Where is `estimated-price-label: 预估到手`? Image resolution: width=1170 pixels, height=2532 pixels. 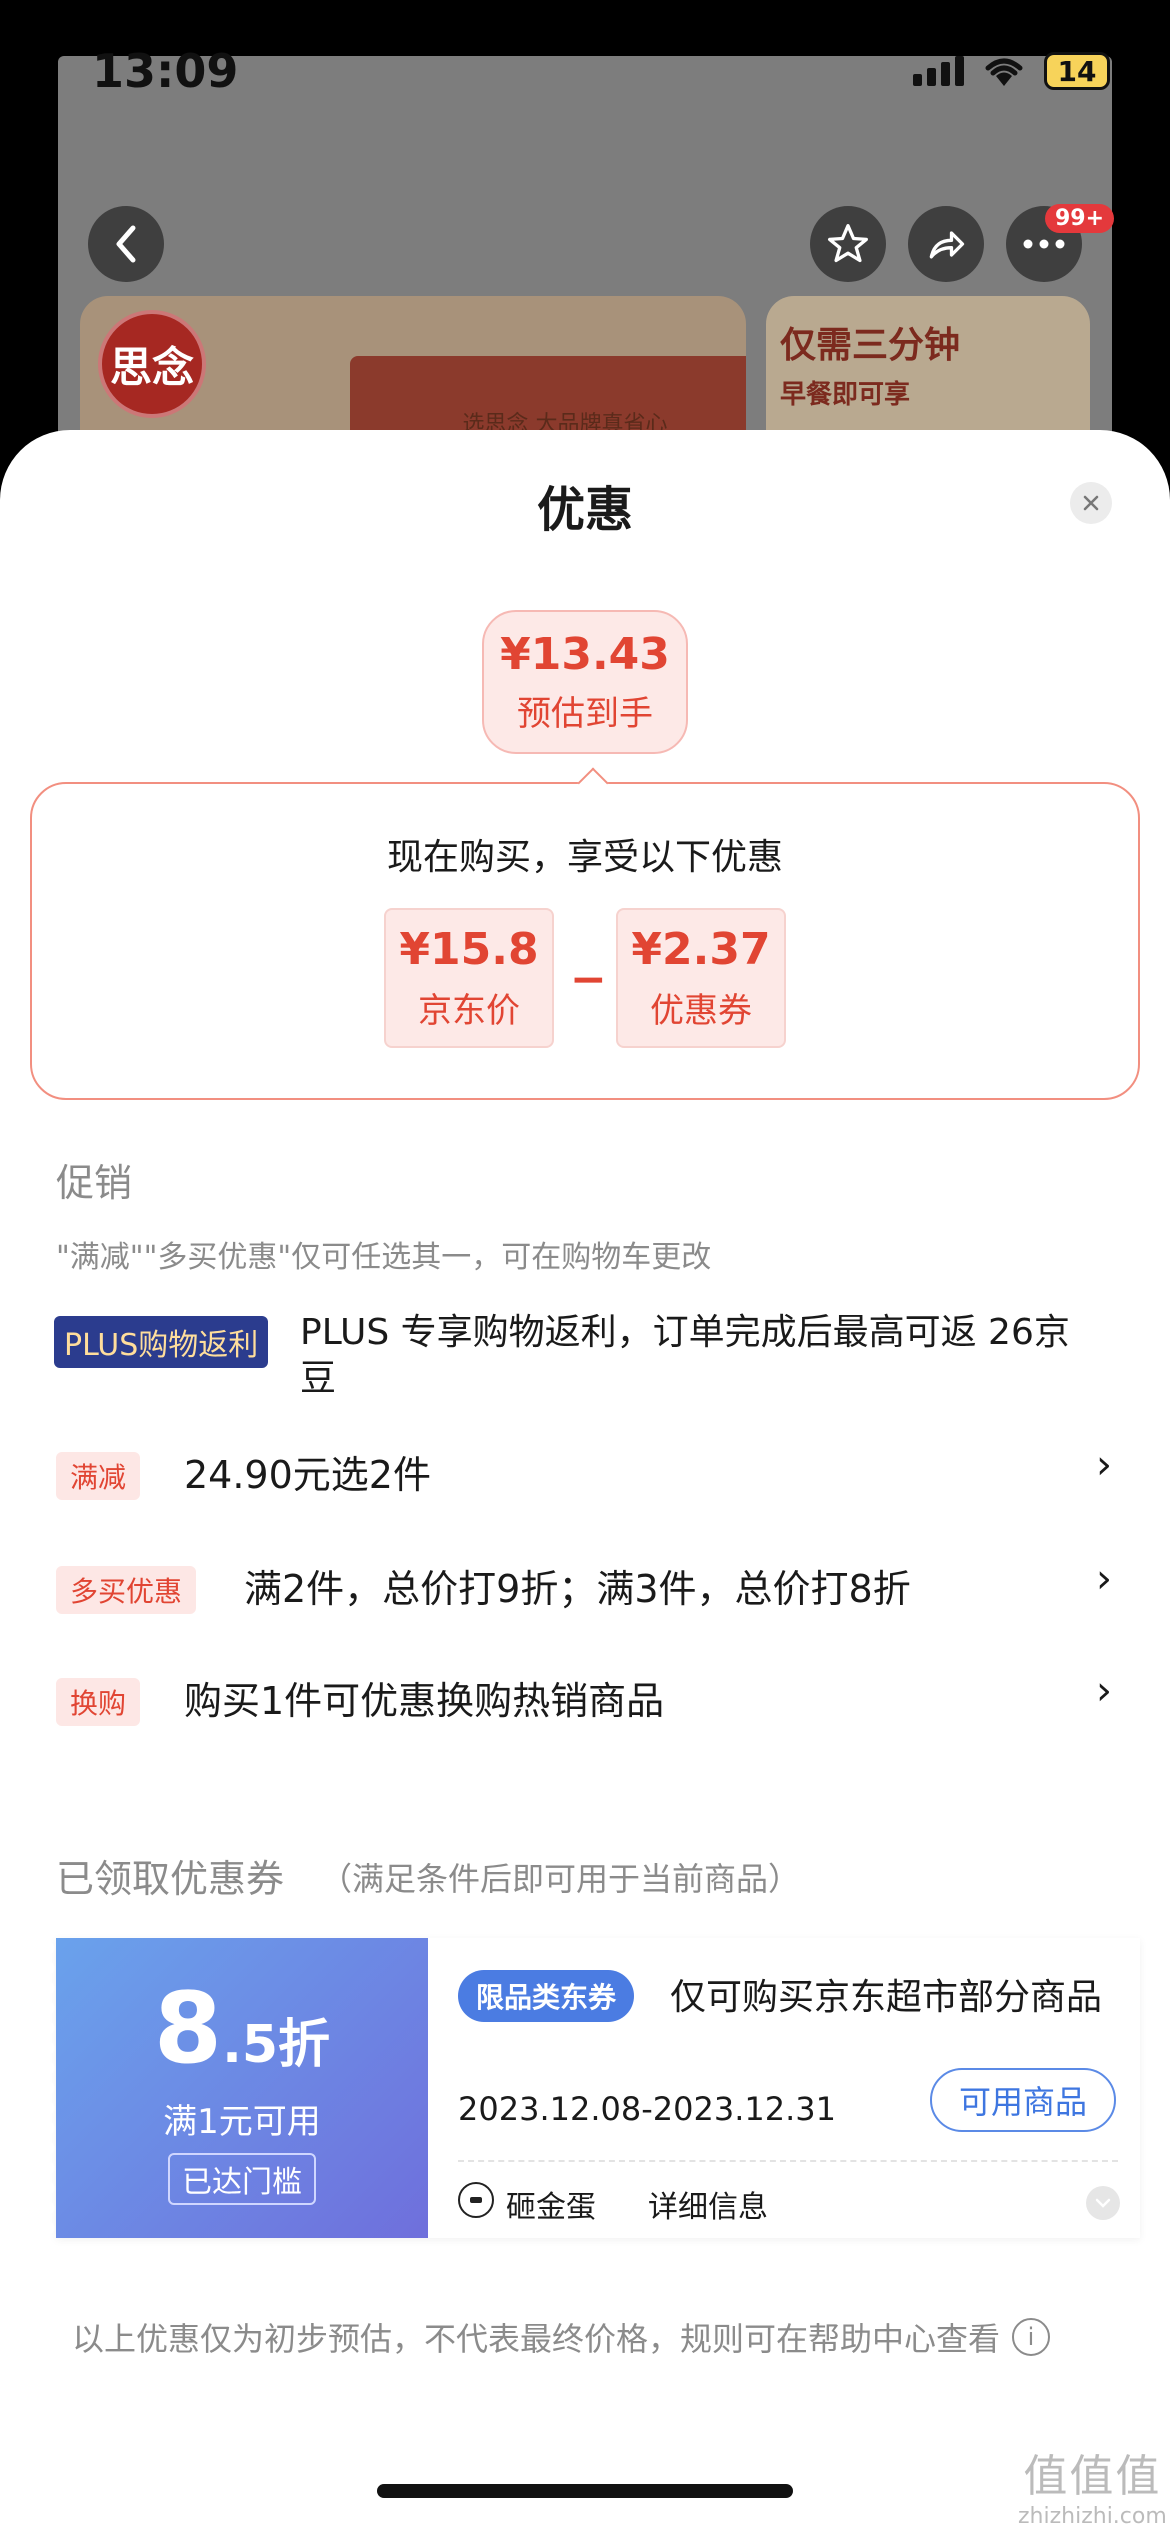 estimated-price-label: 预估到手 is located at coordinates (585, 714).